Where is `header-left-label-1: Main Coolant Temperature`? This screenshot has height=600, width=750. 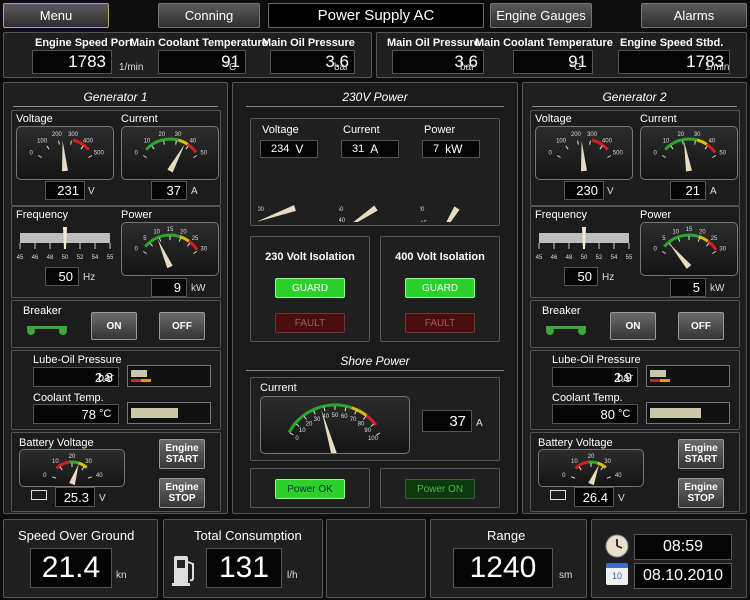 header-left-label-1: Main Coolant Temperature is located at coordinates (199, 43).